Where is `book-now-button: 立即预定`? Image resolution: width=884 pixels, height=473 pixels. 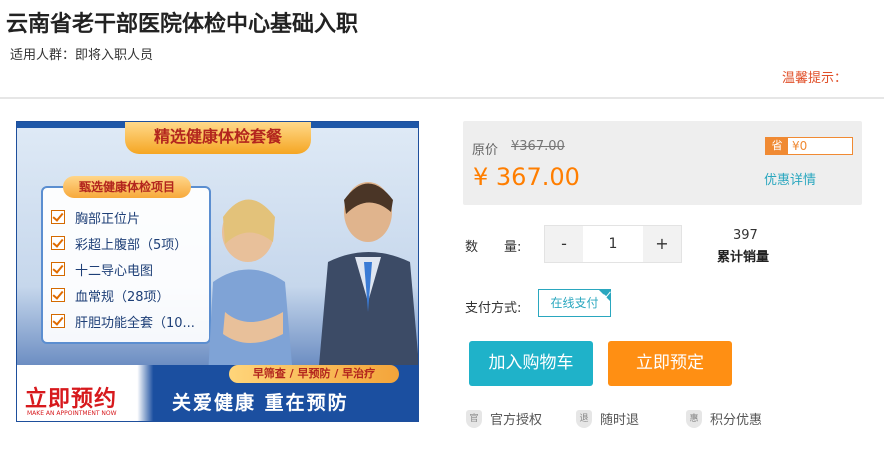
book-now-button: 立即预定 is located at coordinates (670, 363).